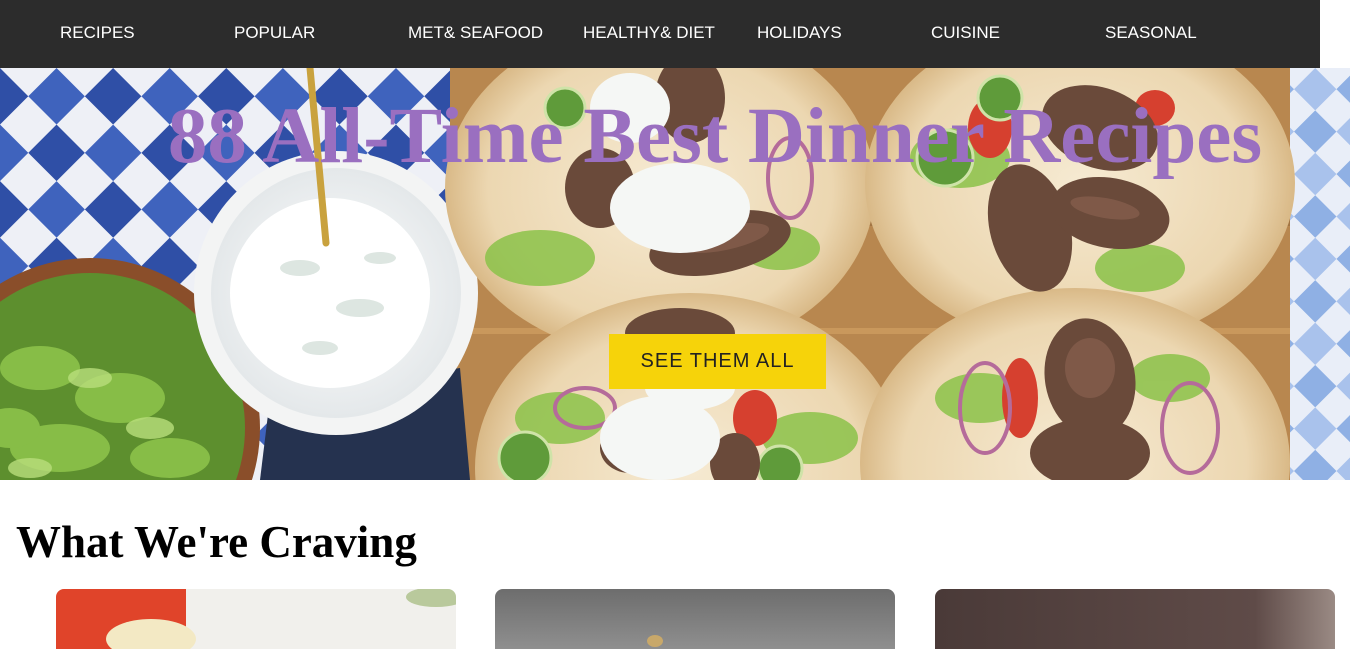 The width and height of the screenshot is (1350, 649). Describe the element at coordinates (799, 34) in the screenshot. I see `nav-item-holidays: HOLIDAYS` at that location.